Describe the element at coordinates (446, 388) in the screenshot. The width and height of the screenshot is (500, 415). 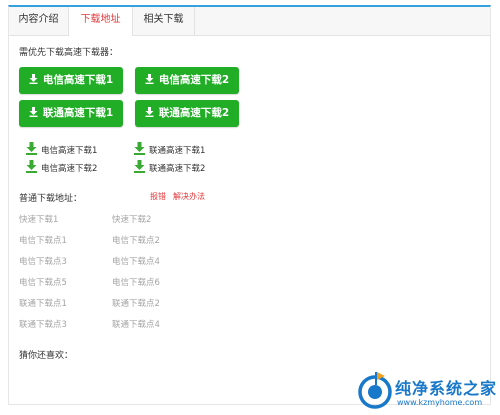
I see `watermark-title: 纯净系统之家` at that location.